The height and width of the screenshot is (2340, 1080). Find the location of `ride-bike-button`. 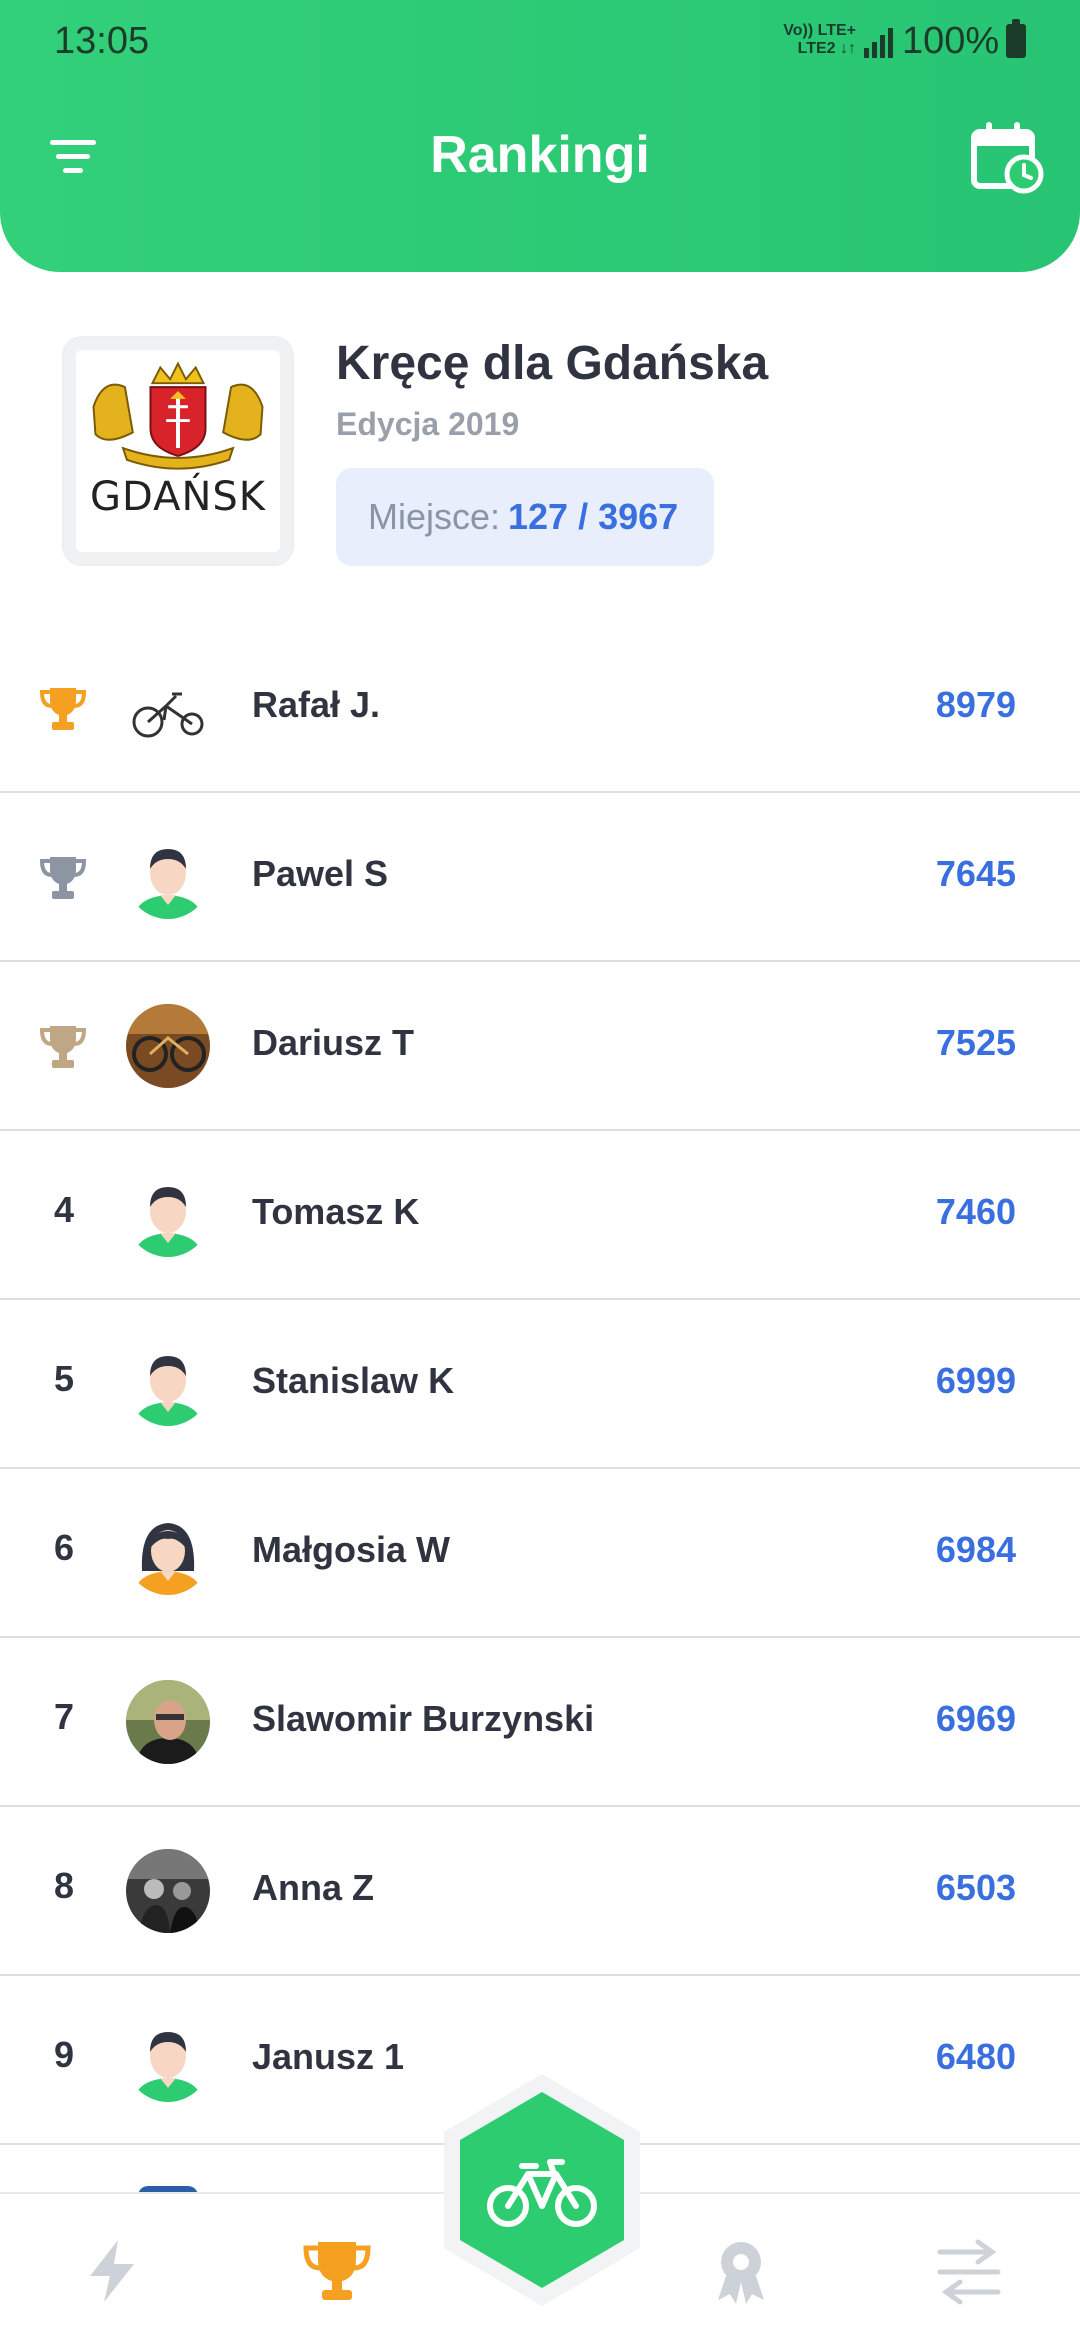

ride-bike-button is located at coordinates (542, 2190).